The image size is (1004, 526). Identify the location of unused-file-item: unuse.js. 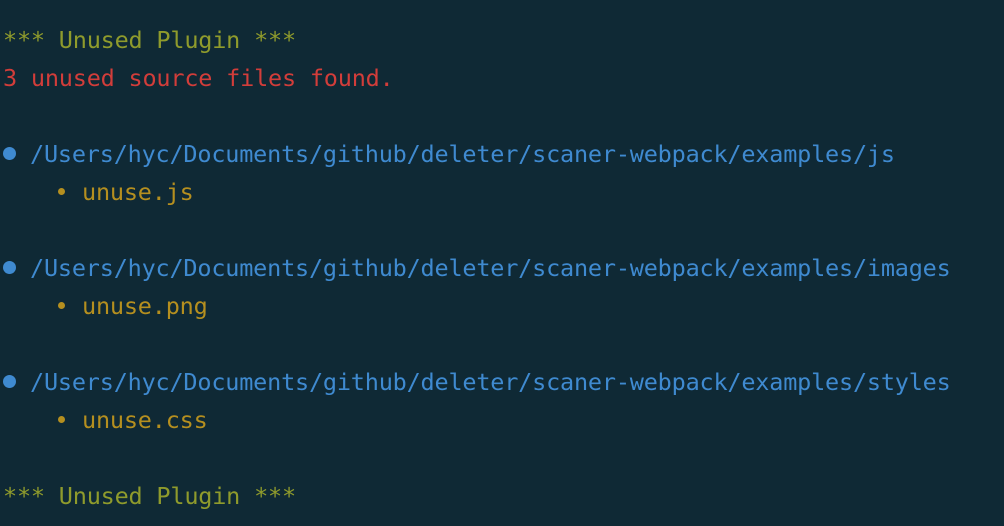
(126, 192).